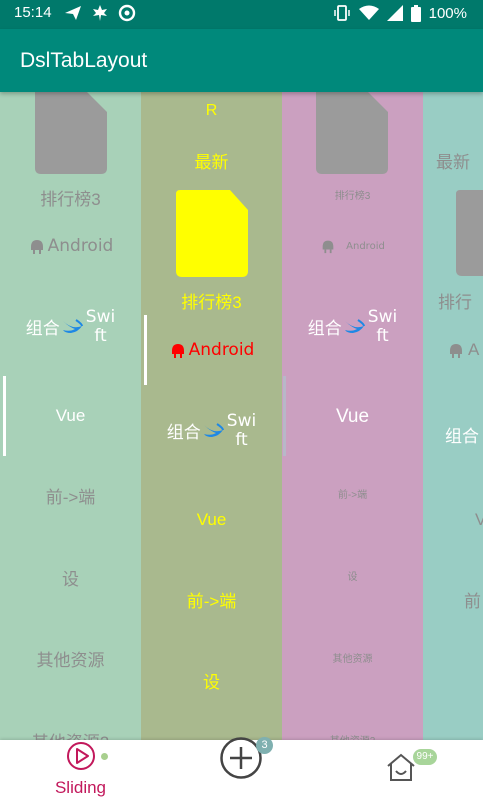 This screenshot has height=799, width=483. I want to click on sliding-dot-badge, so click(104, 756).